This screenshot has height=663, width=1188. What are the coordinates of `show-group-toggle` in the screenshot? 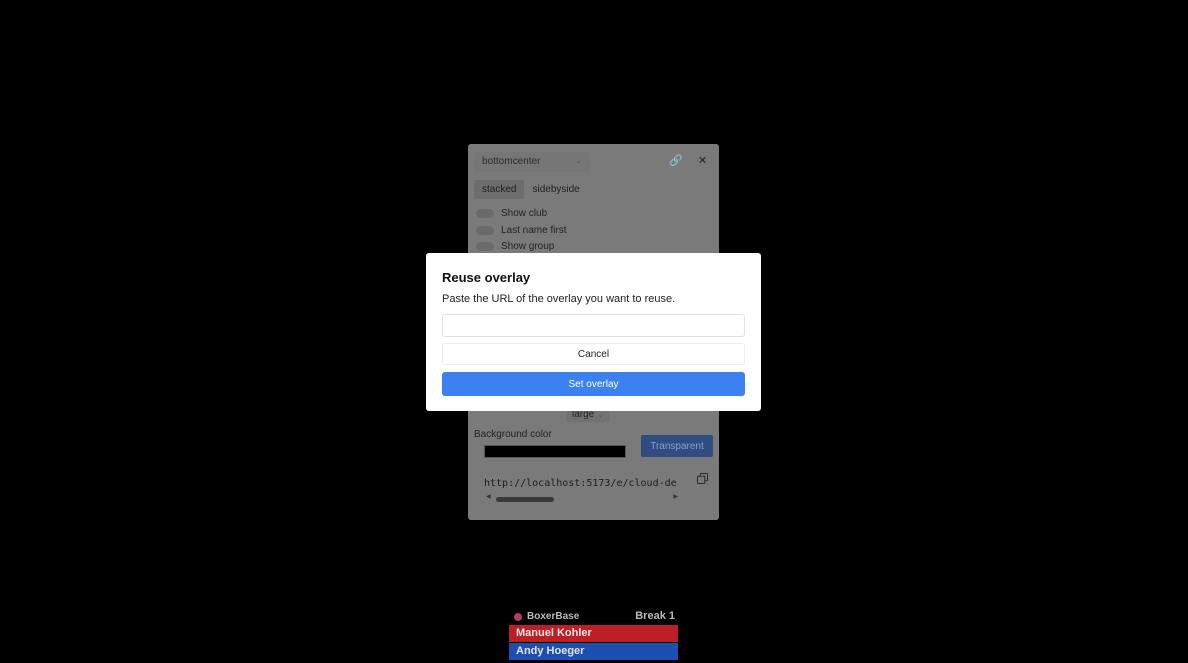 It's located at (485, 246).